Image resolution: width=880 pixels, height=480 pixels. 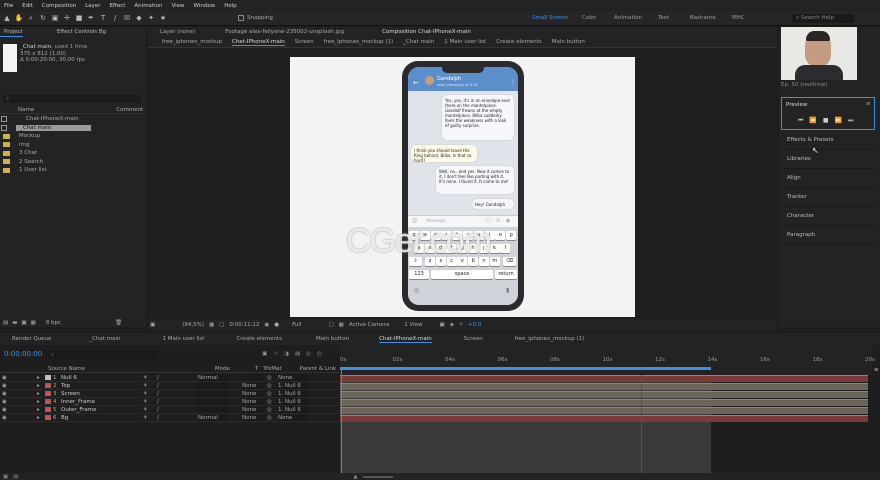 I want to click on channel-icon: ●, so click(x=276, y=325).